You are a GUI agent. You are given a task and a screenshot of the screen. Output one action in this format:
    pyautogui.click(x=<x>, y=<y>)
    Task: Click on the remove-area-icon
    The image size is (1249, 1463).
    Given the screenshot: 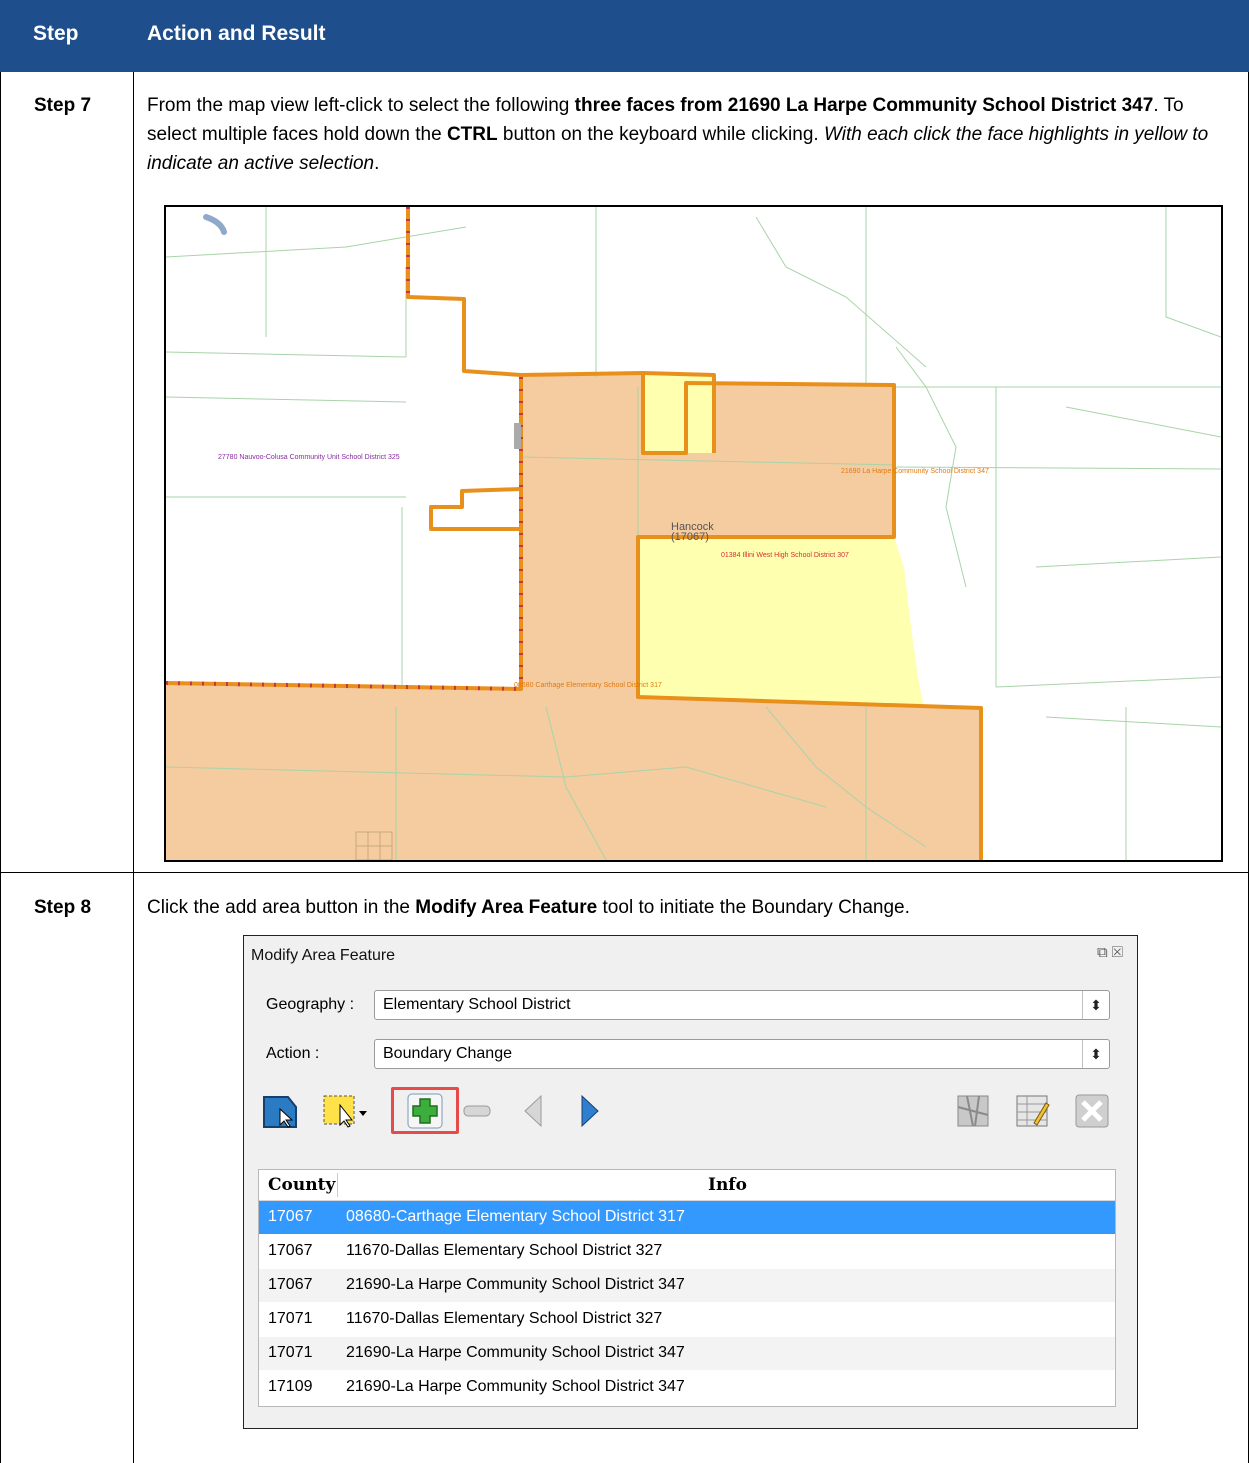 What is the action you would take?
    pyautogui.click(x=477, y=1111)
    